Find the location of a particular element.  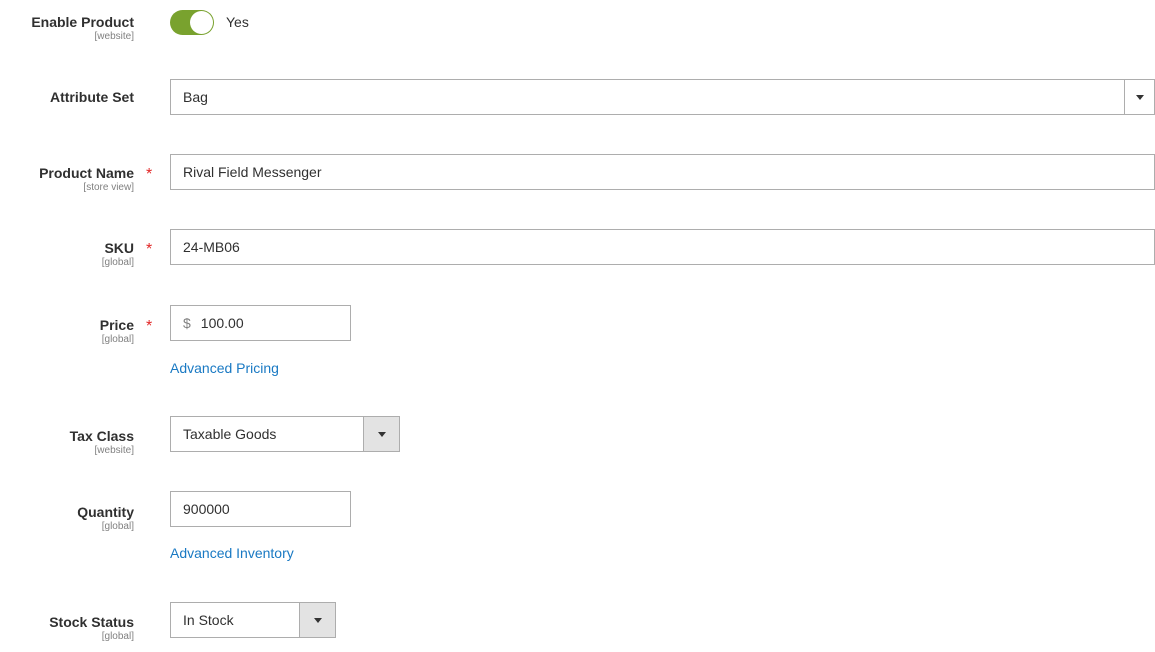

attribute-set-dropdown-button is located at coordinates (1139, 97).